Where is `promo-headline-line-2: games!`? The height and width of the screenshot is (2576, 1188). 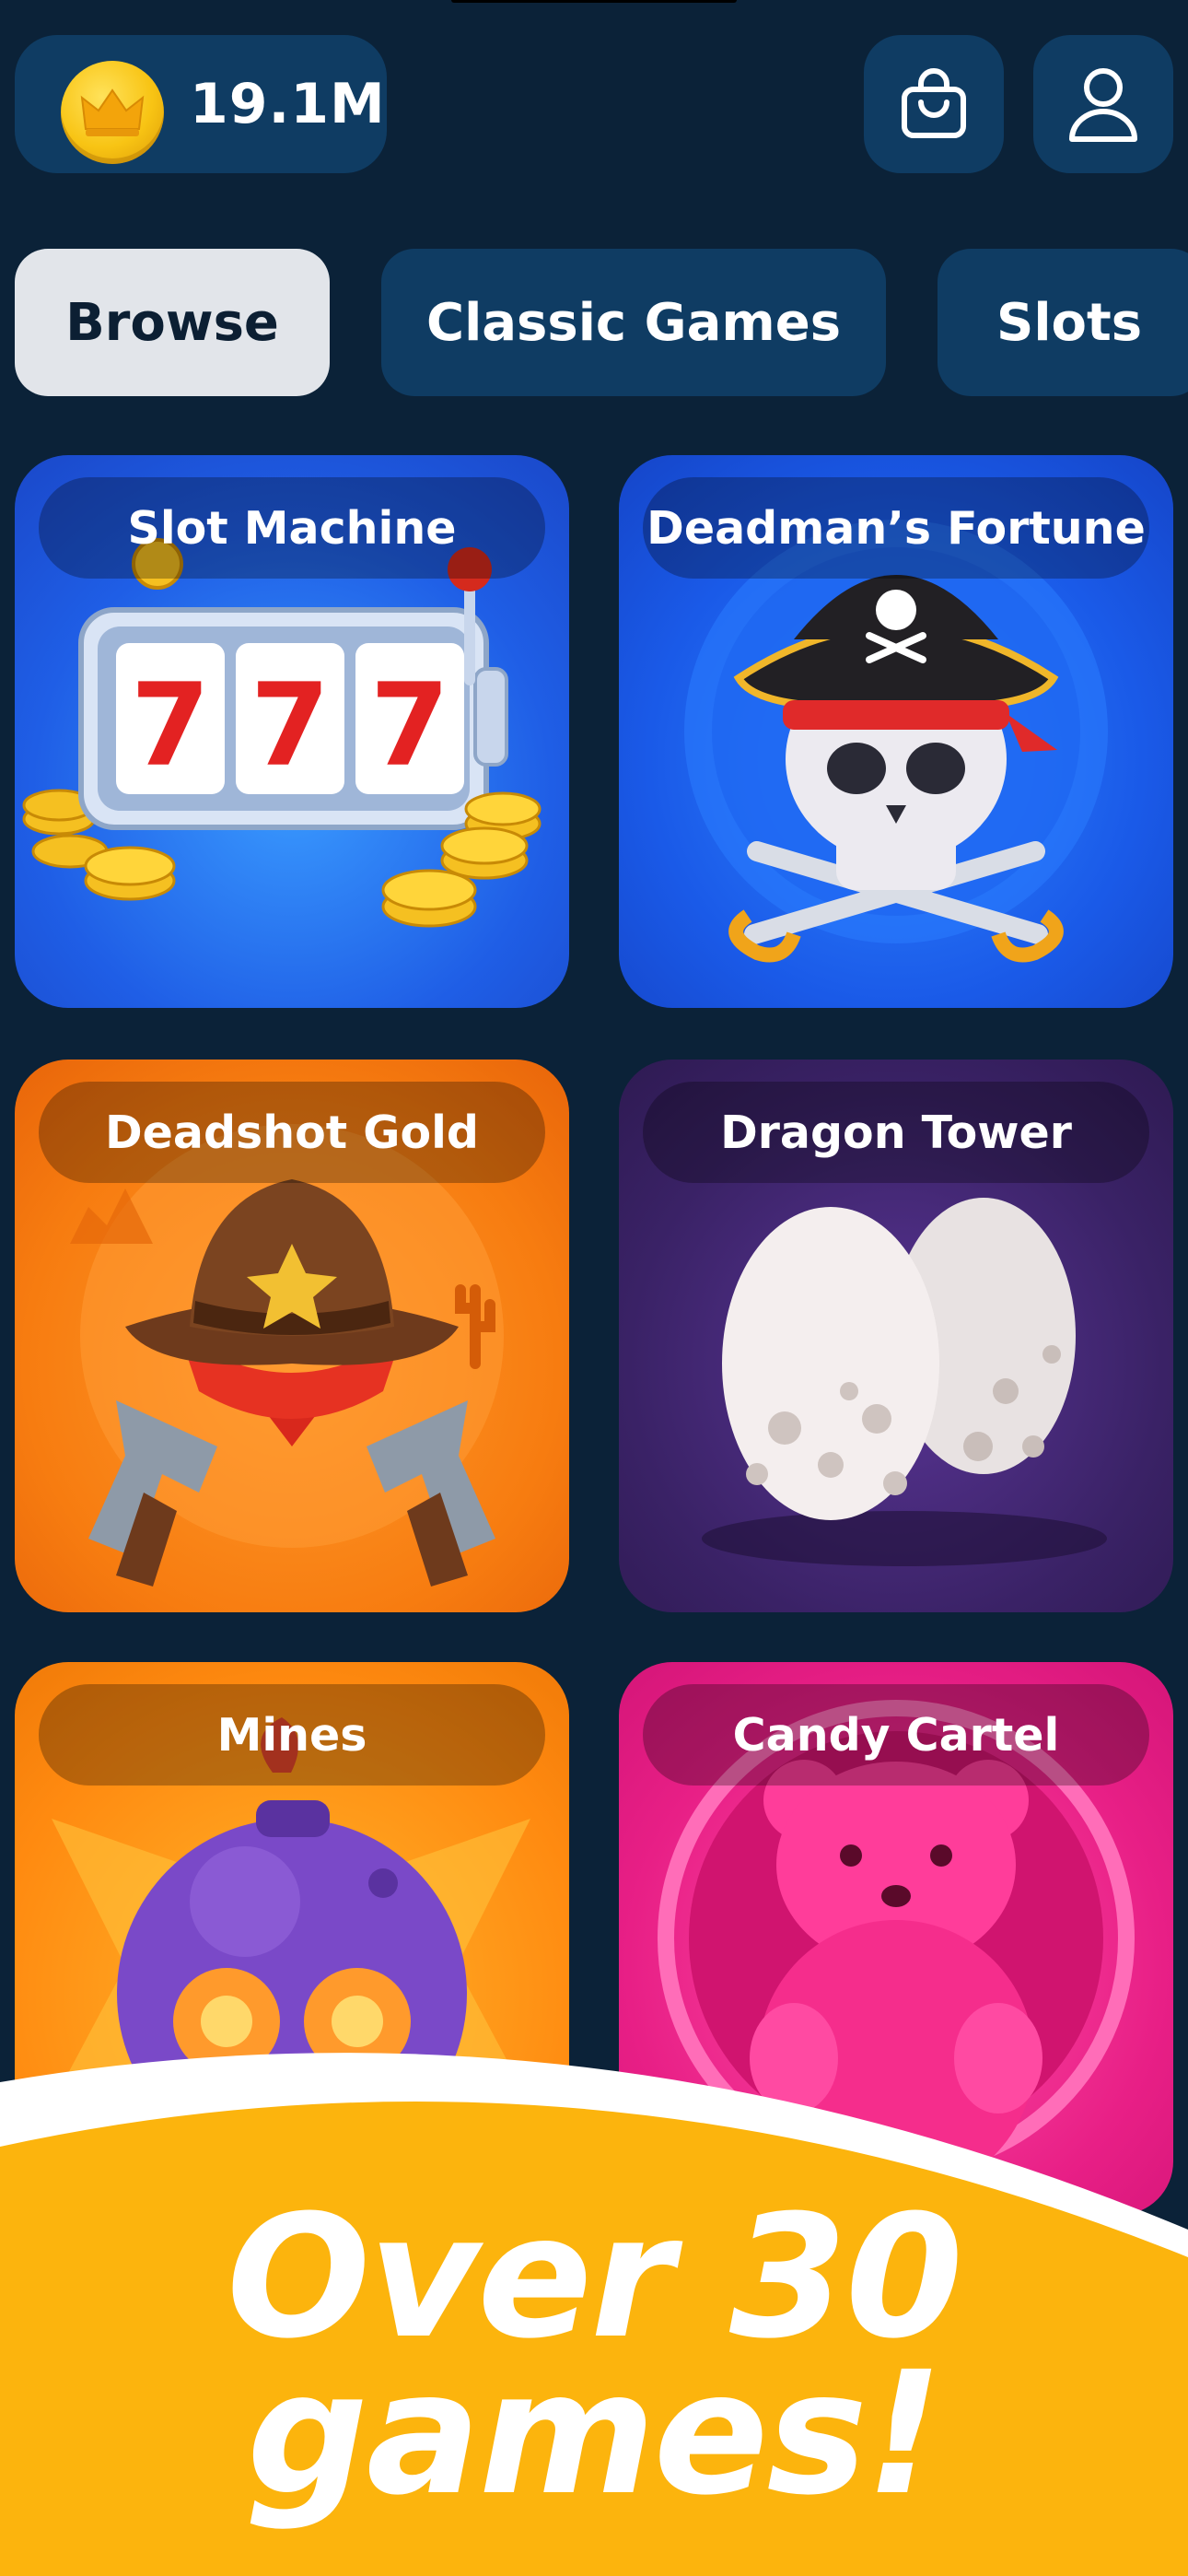 promo-headline-line-2: games! is located at coordinates (595, 2434).